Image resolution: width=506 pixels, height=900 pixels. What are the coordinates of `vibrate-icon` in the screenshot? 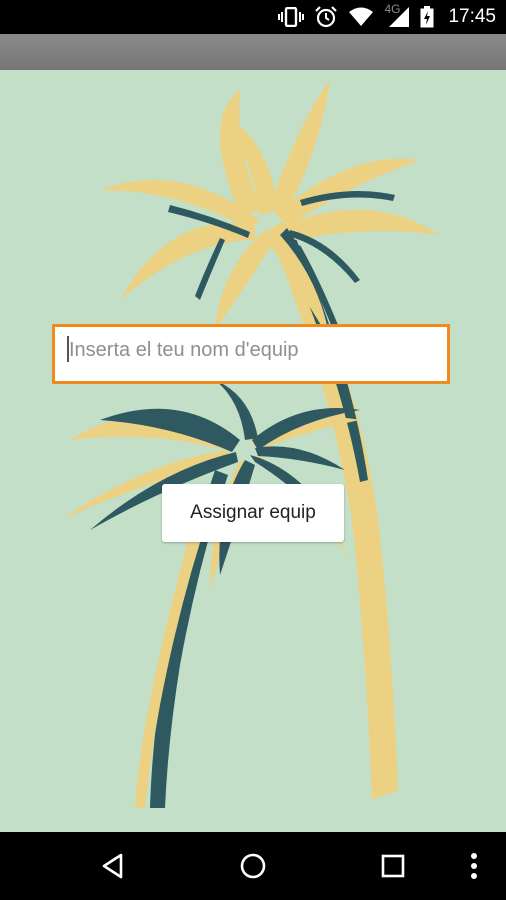 It's located at (291, 17).